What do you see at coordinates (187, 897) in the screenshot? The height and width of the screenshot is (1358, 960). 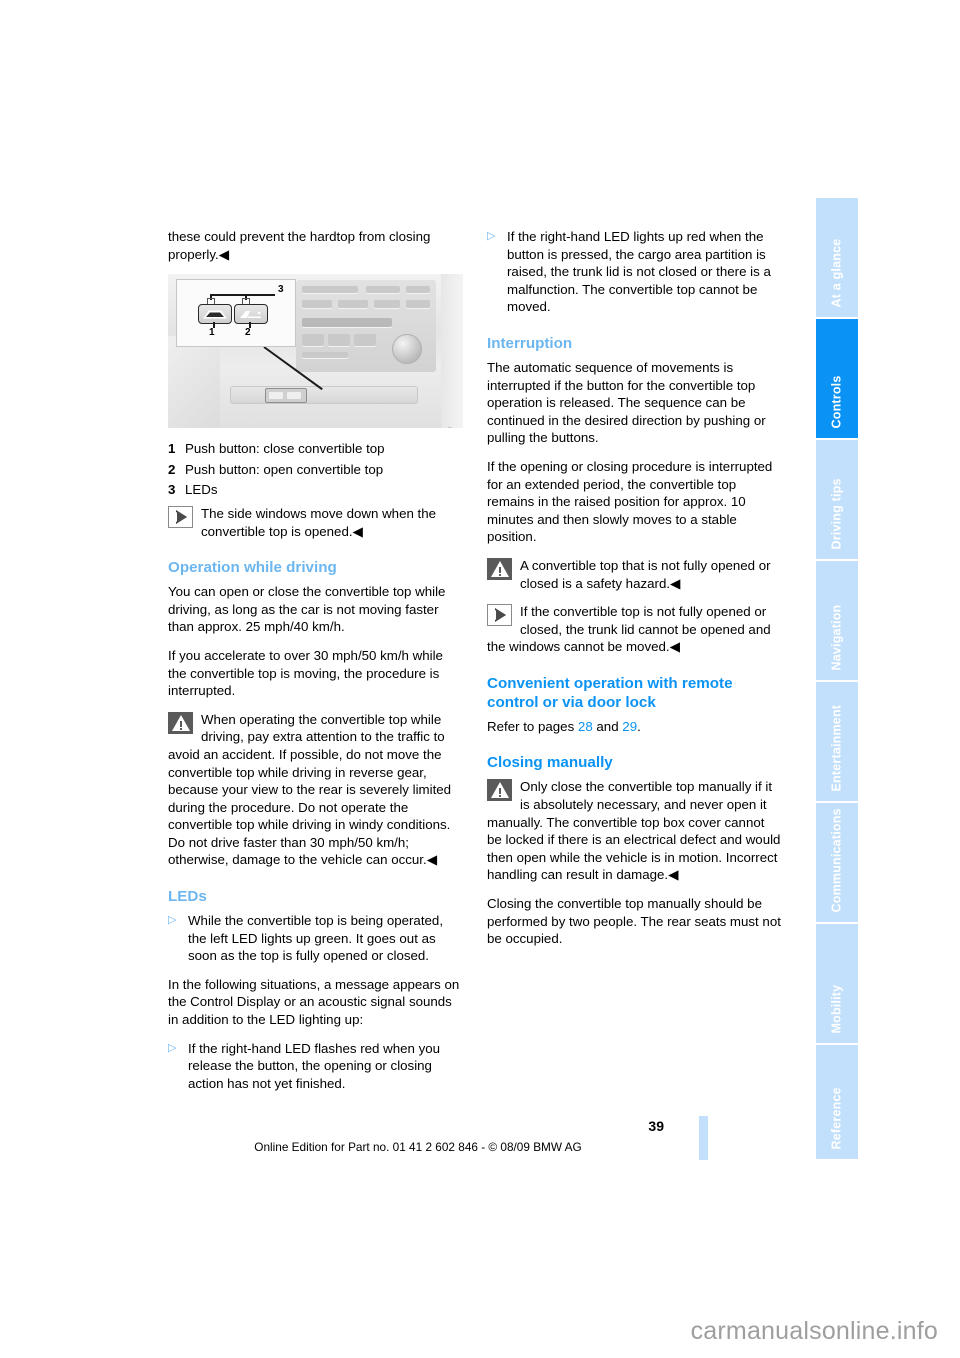 I see `heading-leds: LEDs` at bounding box center [187, 897].